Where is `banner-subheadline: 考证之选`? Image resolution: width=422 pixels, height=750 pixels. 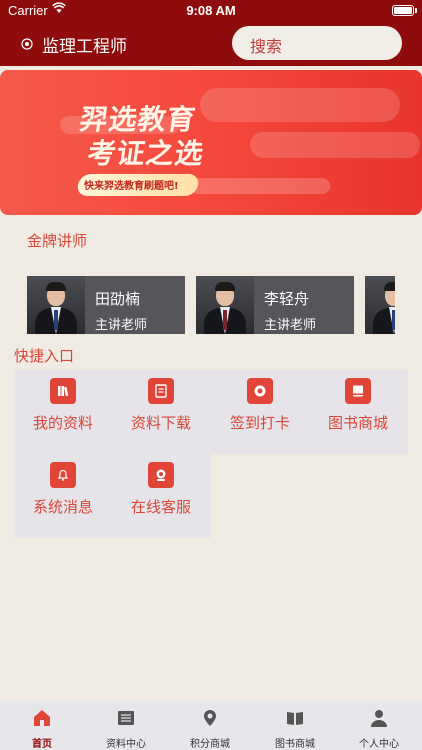
banner-subheadline: 考证之选 is located at coordinates (146, 153).